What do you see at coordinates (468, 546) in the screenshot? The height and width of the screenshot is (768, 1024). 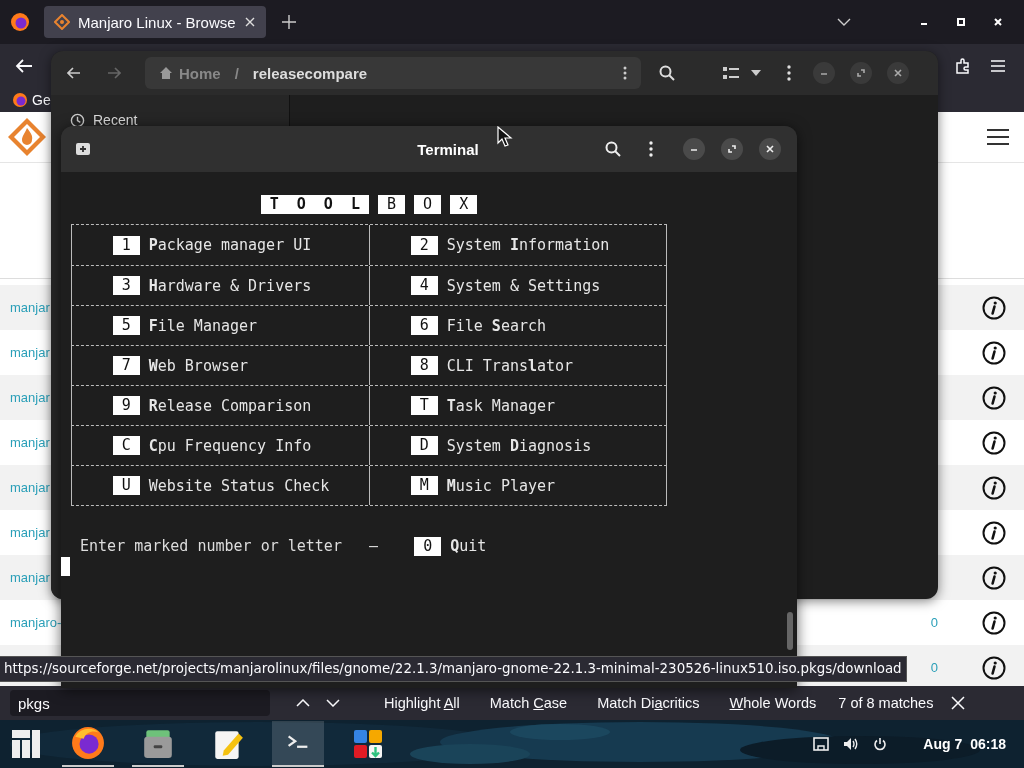 I see `menu-option: Quit` at bounding box center [468, 546].